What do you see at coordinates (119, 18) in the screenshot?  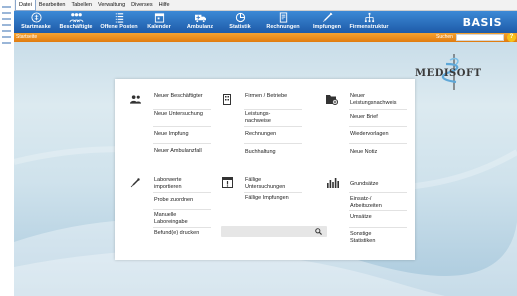 I see `list-icon` at bounding box center [119, 18].